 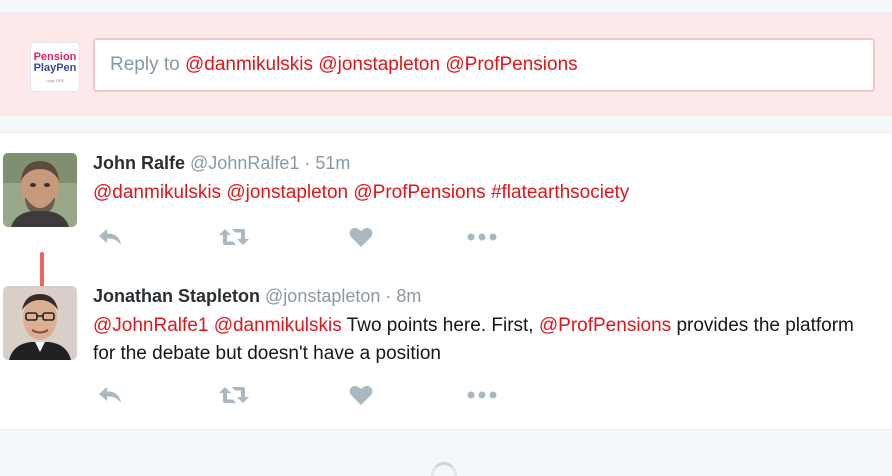 What do you see at coordinates (55, 80) in the screenshot?
I see `avatar-logo-subtext: Logo DPE` at bounding box center [55, 80].